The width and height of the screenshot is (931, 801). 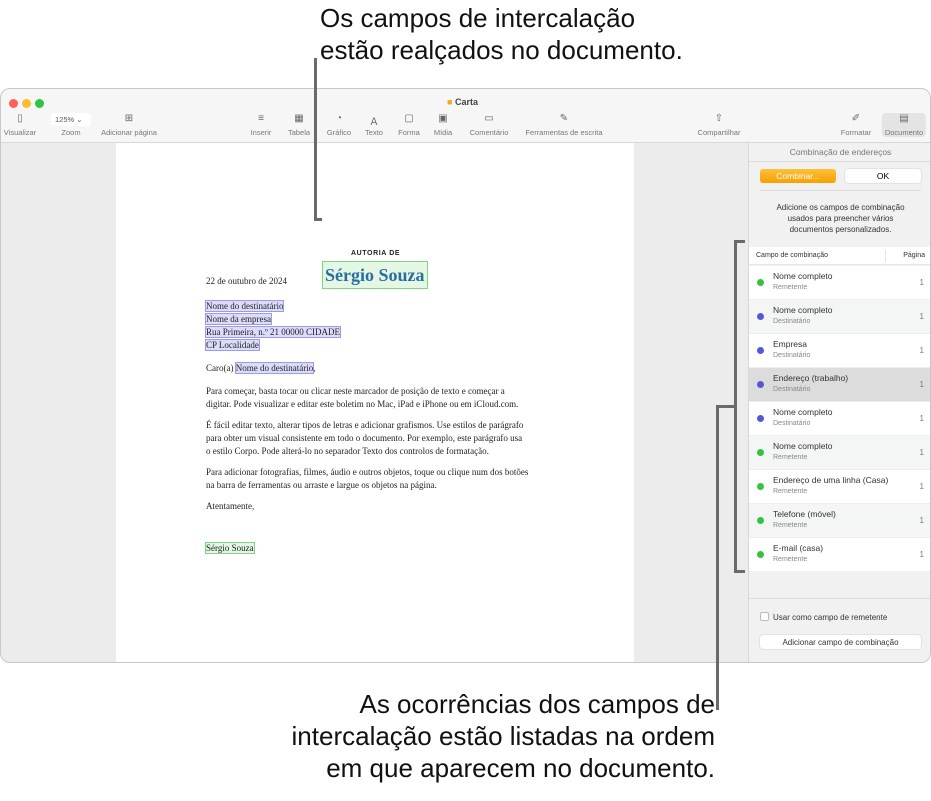 What do you see at coordinates (26, 103) in the screenshot?
I see `minimize-button` at bounding box center [26, 103].